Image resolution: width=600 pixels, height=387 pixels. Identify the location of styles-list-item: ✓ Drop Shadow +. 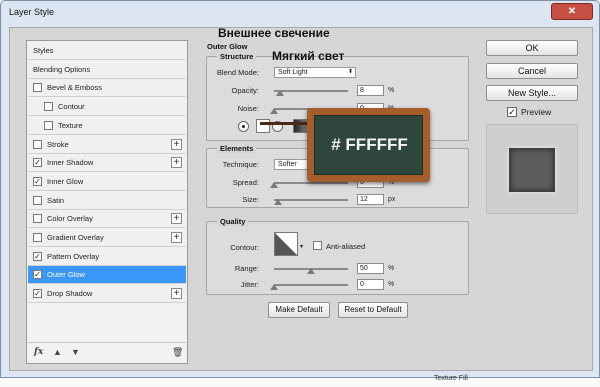
(107, 294).